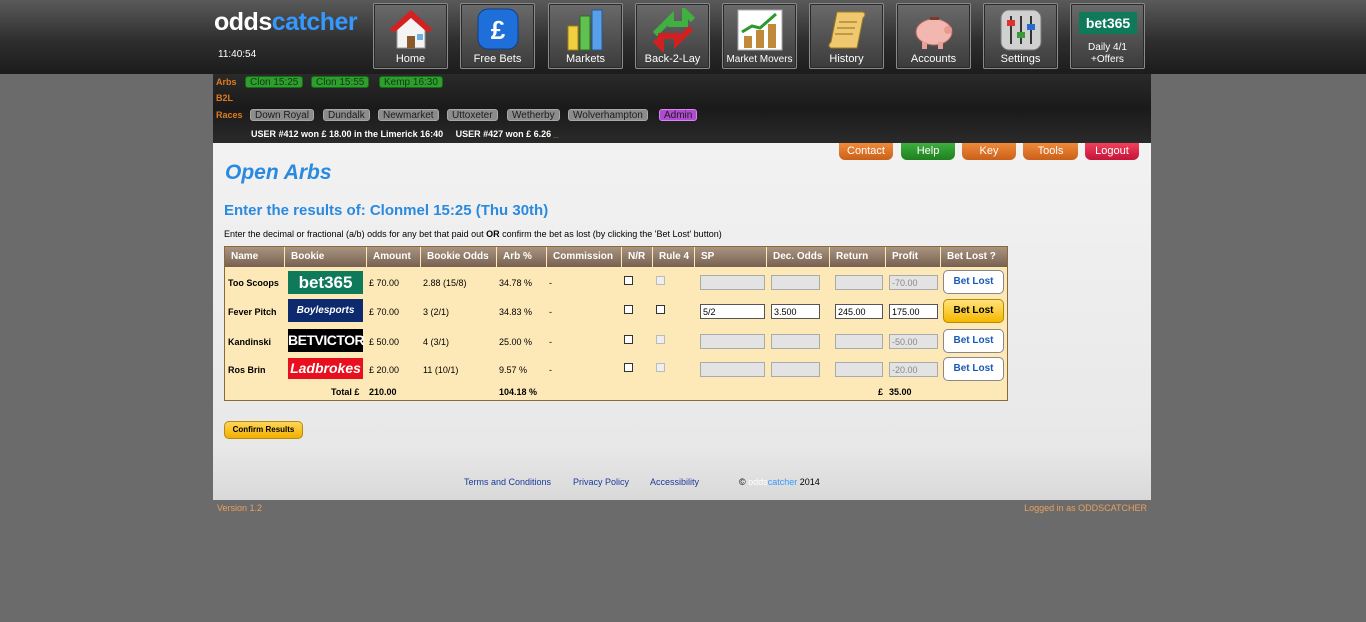  What do you see at coordinates (673, 30) in the screenshot?
I see `arrows-icon` at bounding box center [673, 30].